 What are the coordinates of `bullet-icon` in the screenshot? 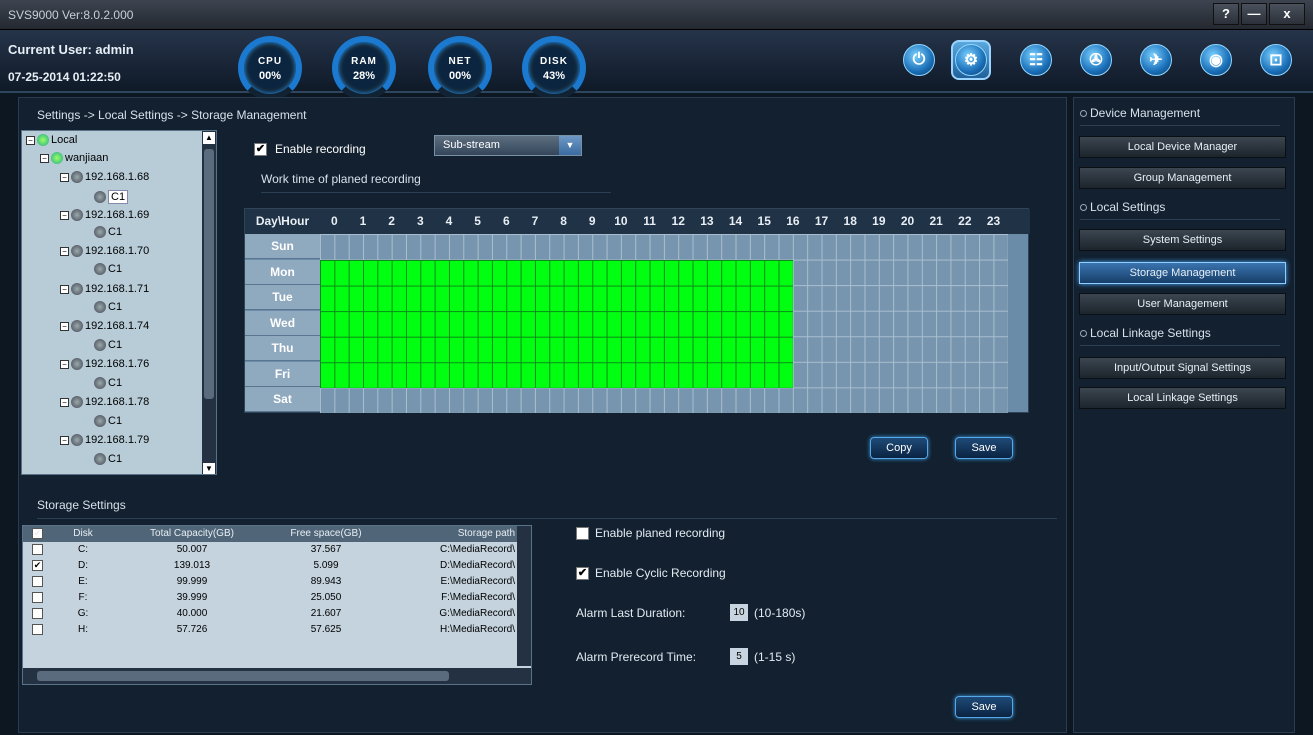 It's located at (1083, 113).